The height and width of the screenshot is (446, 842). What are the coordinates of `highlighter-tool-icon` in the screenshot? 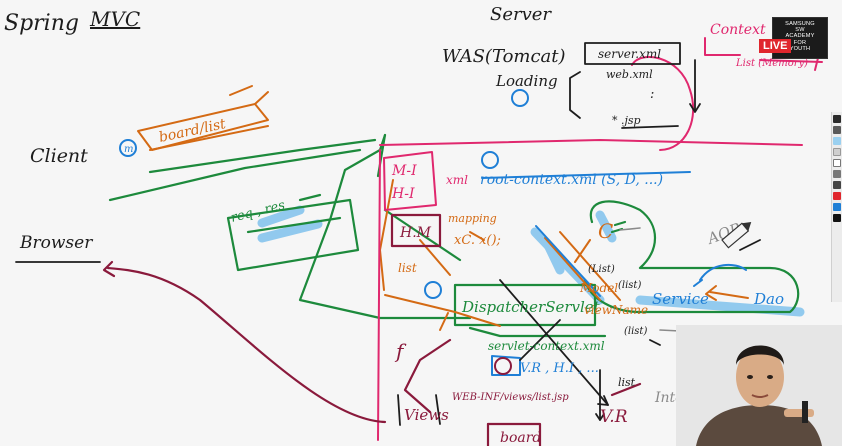 It's located at (837, 141).